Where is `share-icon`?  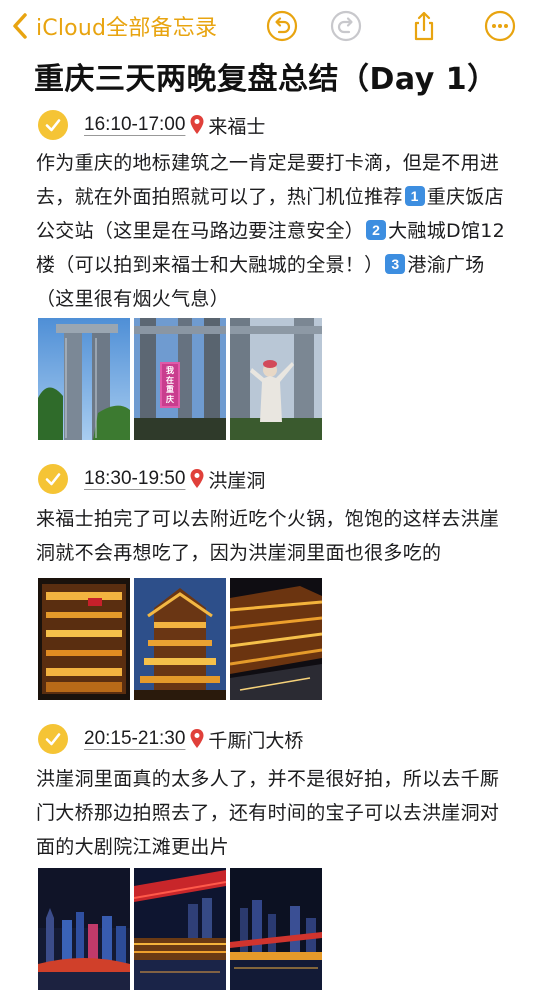
share-icon is located at coordinates (424, 26).